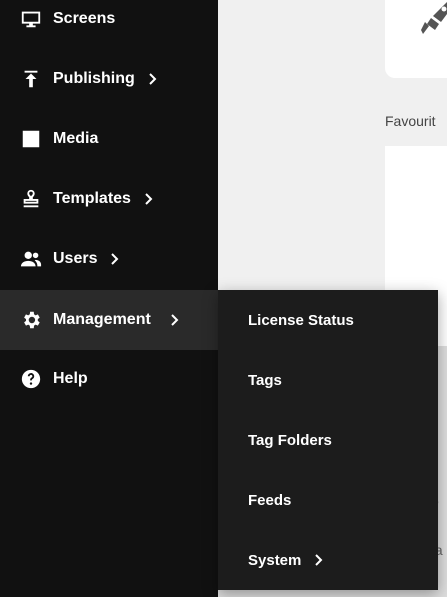 The image size is (447, 597). What do you see at coordinates (31, 139) in the screenshot?
I see `image-icon` at bounding box center [31, 139].